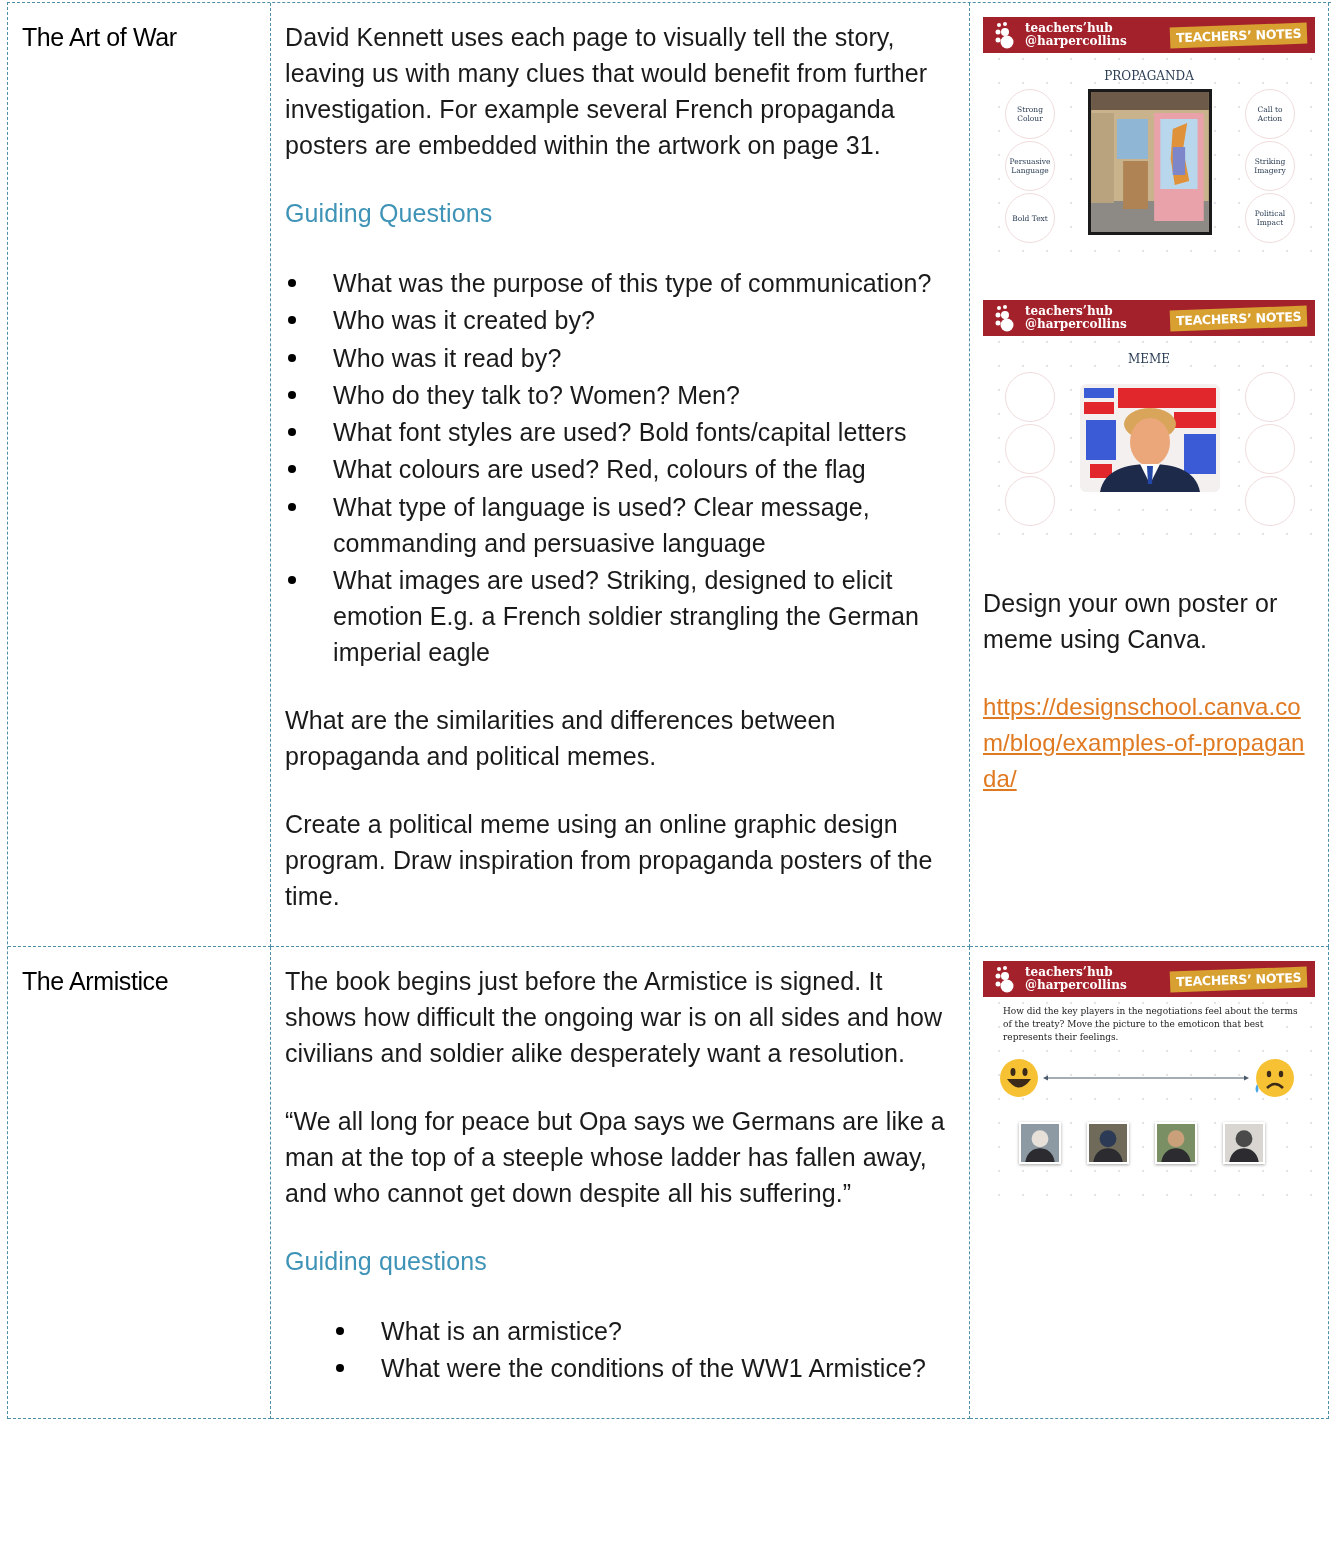  Describe the element at coordinates (389, 213) in the screenshot. I see `section-heading: Guiding Questions` at that location.